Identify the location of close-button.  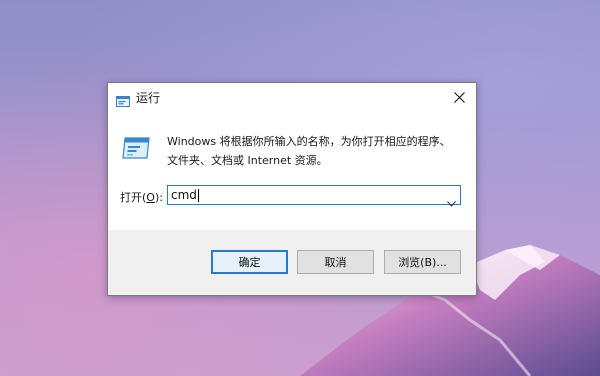
(459, 97).